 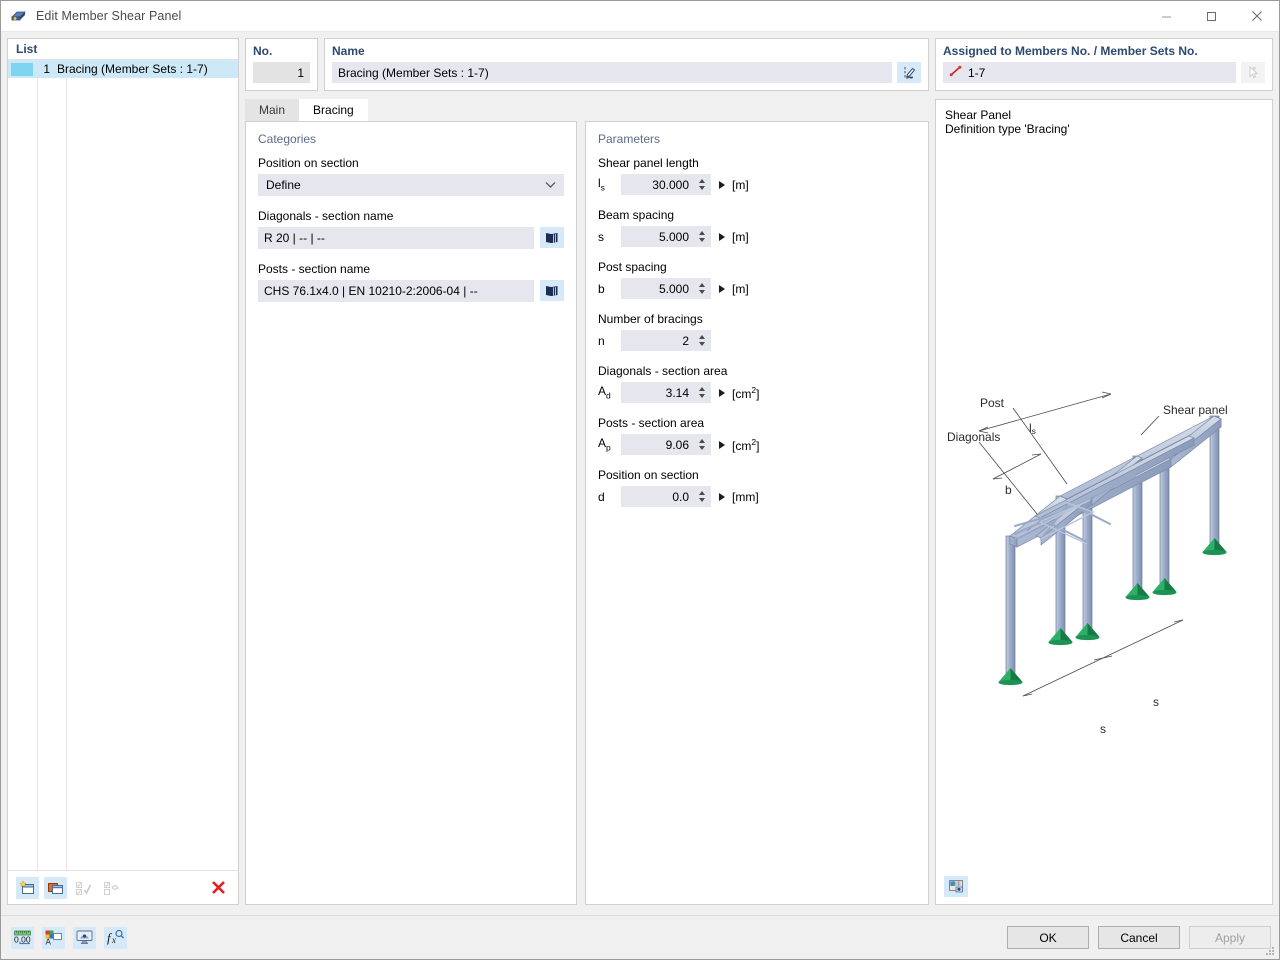 What do you see at coordinates (1270, 951) in the screenshot?
I see `resize-grip` at bounding box center [1270, 951].